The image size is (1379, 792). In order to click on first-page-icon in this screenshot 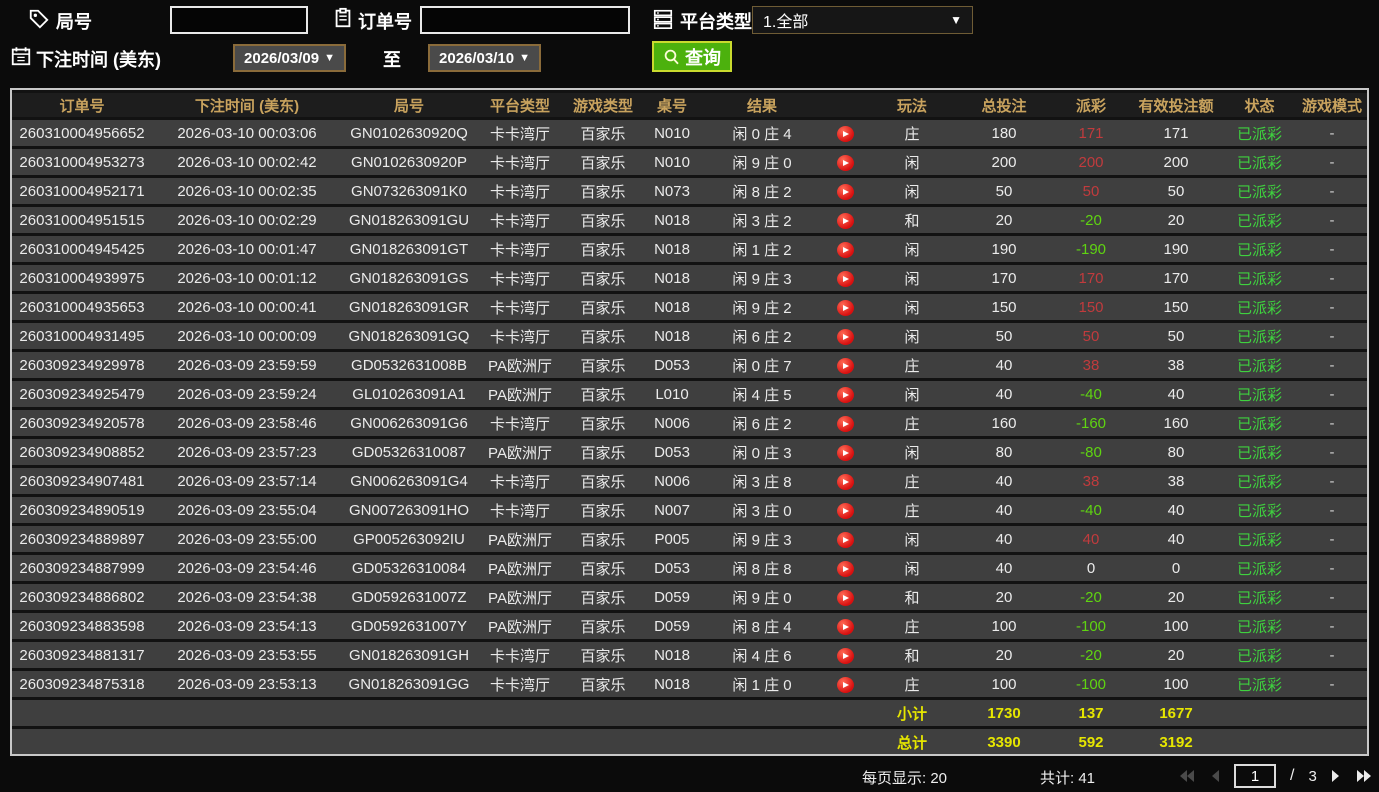, I will do `click(1187, 776)`.